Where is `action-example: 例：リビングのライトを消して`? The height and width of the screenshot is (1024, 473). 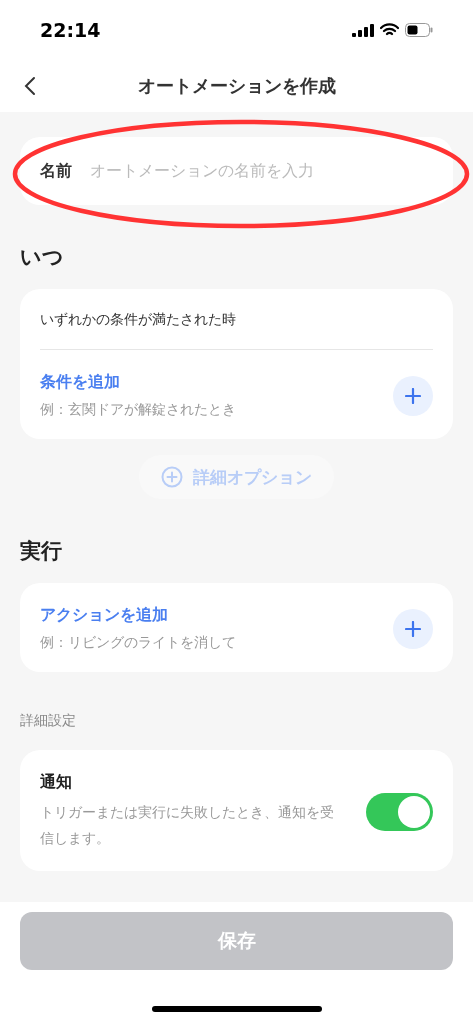
action-example: 例：リビングのライトを消して is located at coordinates (138, 643).